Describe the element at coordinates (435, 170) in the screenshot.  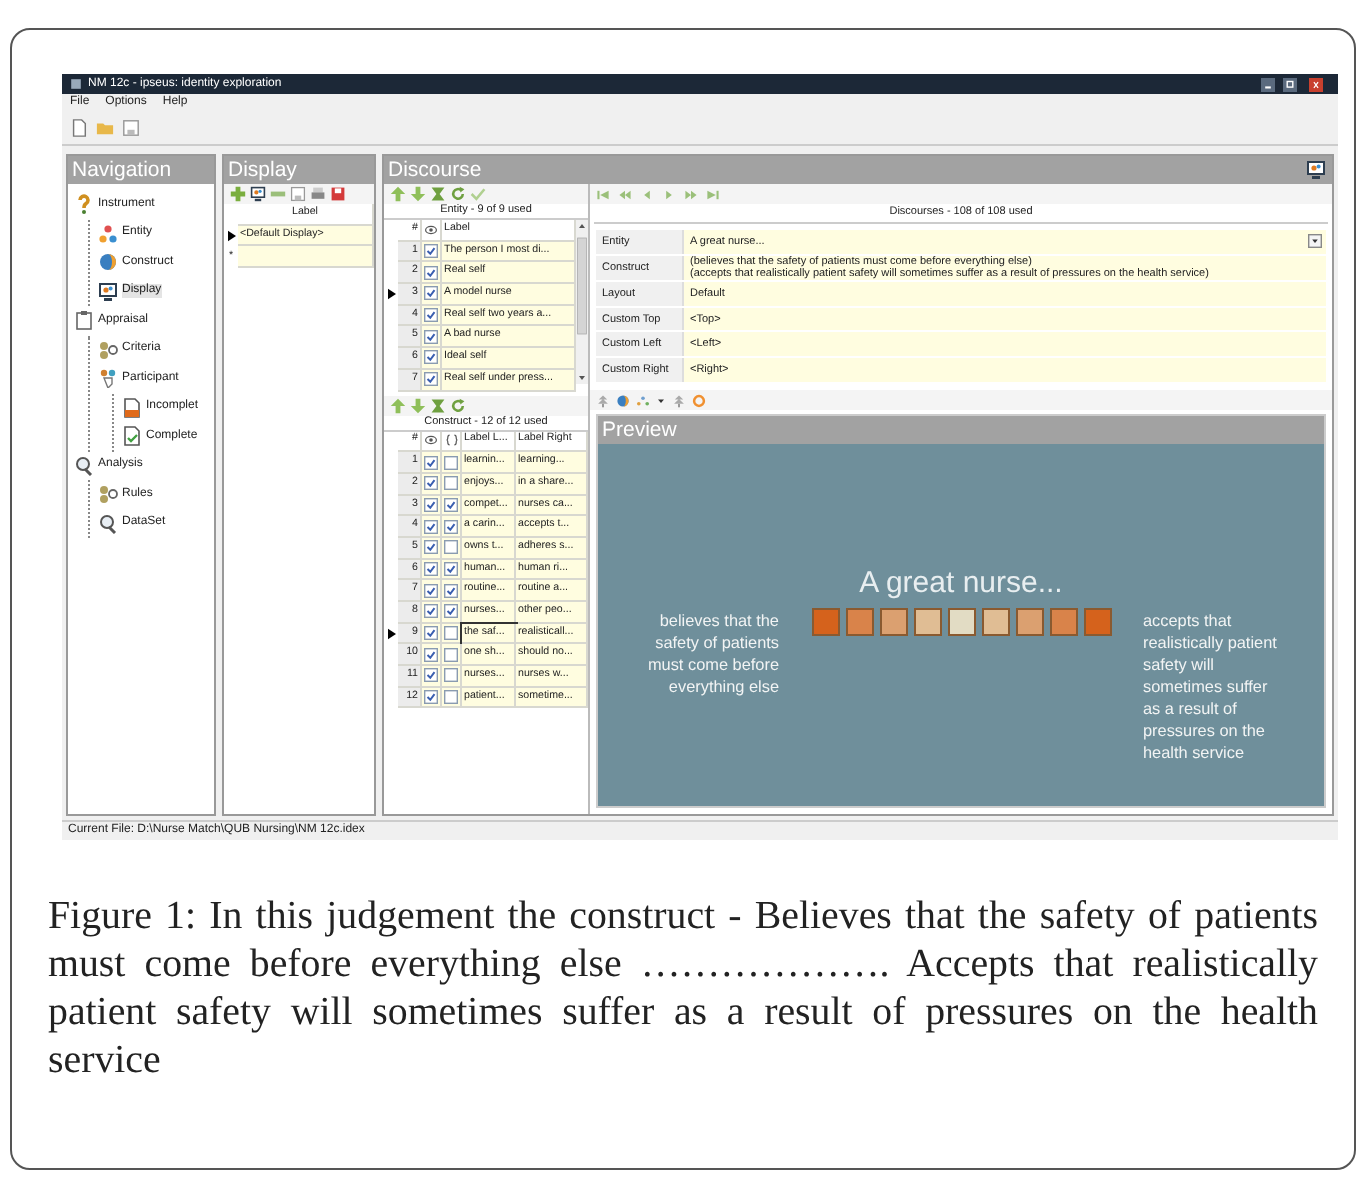
I see `panel-title: Discourse` at that location.